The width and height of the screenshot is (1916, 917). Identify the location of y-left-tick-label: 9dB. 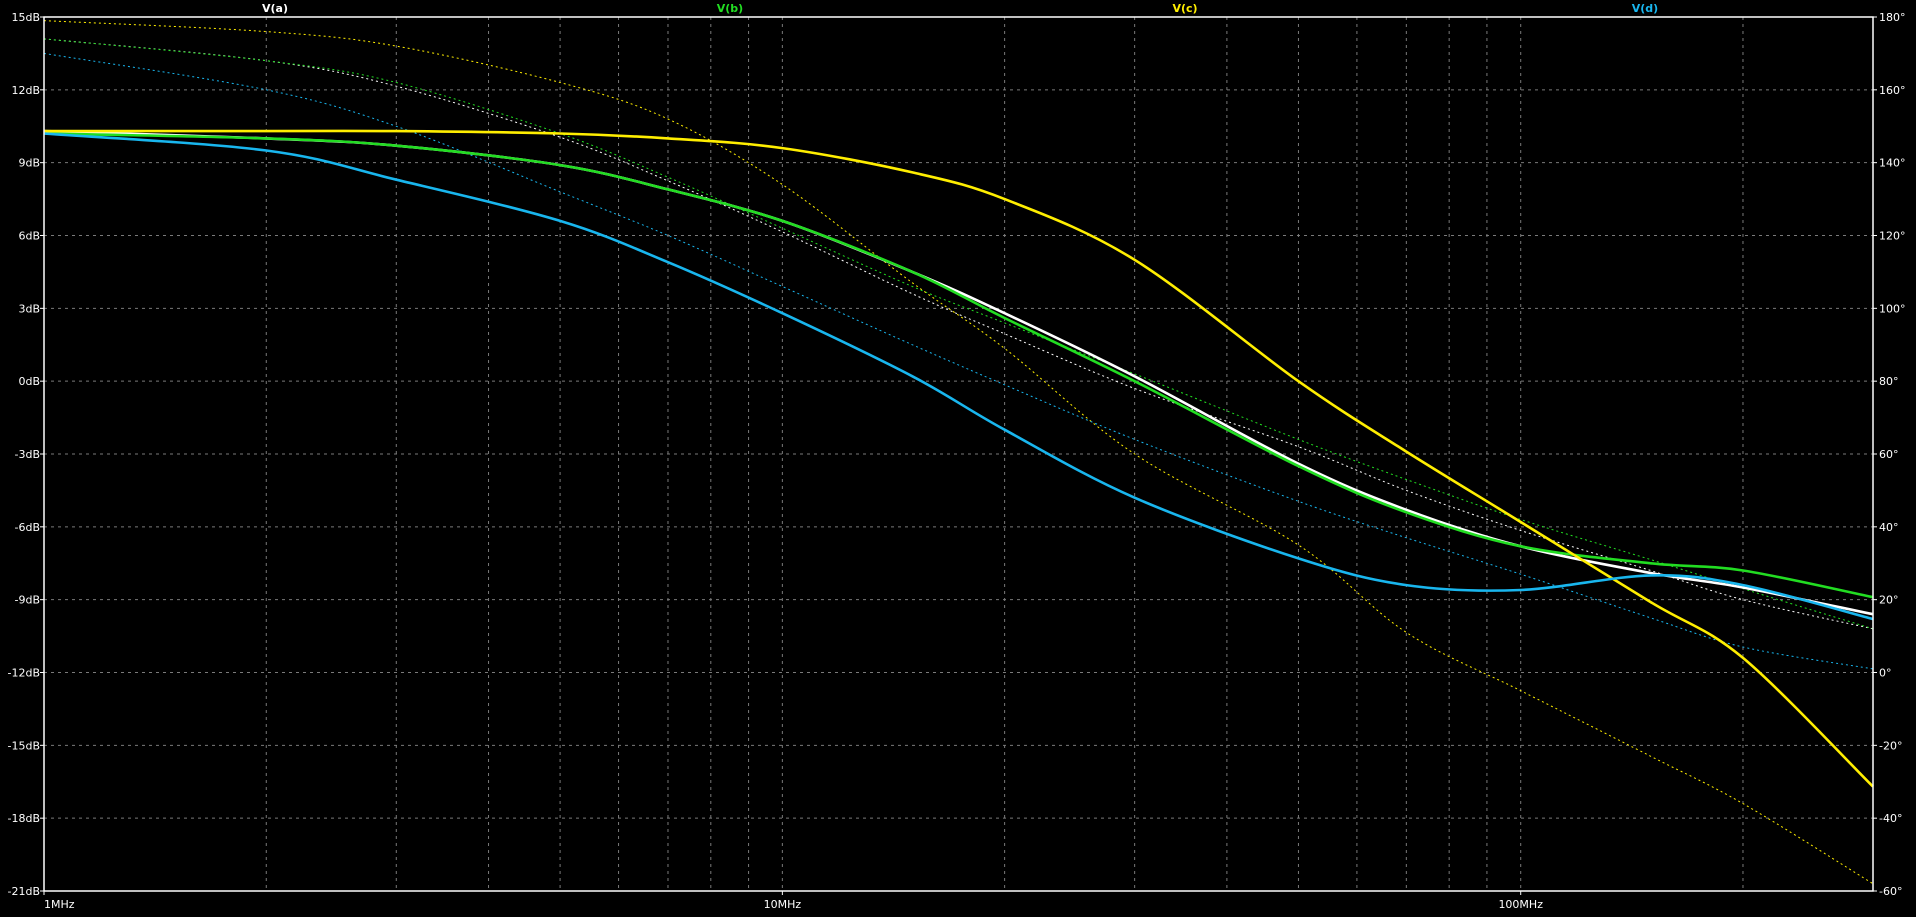
(29, 163).